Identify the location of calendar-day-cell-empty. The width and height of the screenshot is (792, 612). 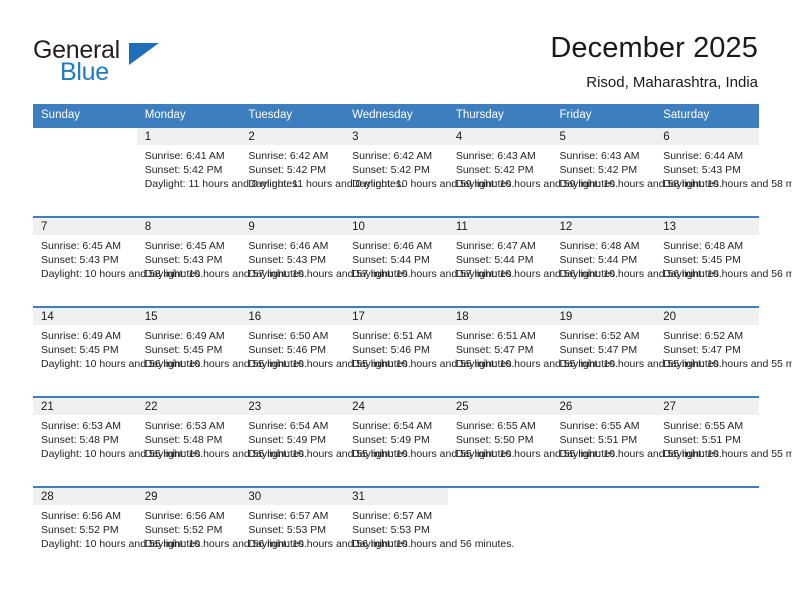
(603, 531).